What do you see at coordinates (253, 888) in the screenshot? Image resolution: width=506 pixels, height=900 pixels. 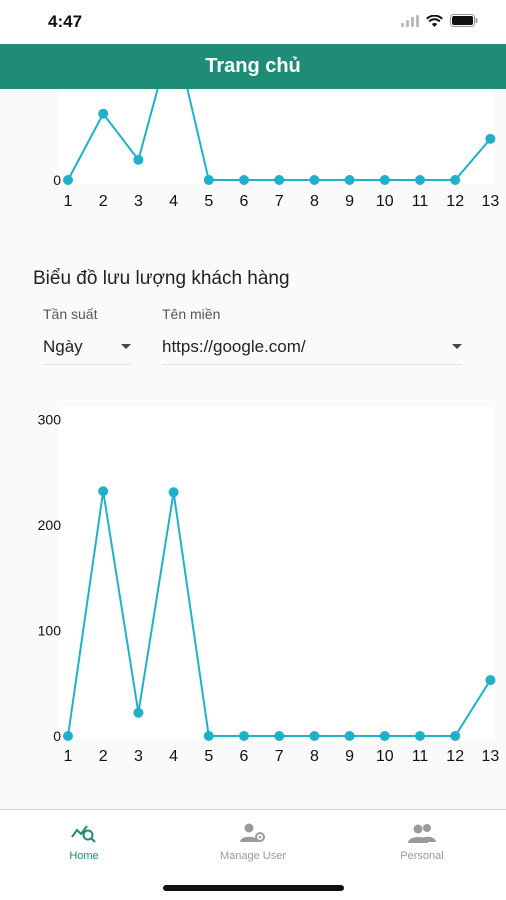 I see `home-indicator` at bounding box center [253, 888].